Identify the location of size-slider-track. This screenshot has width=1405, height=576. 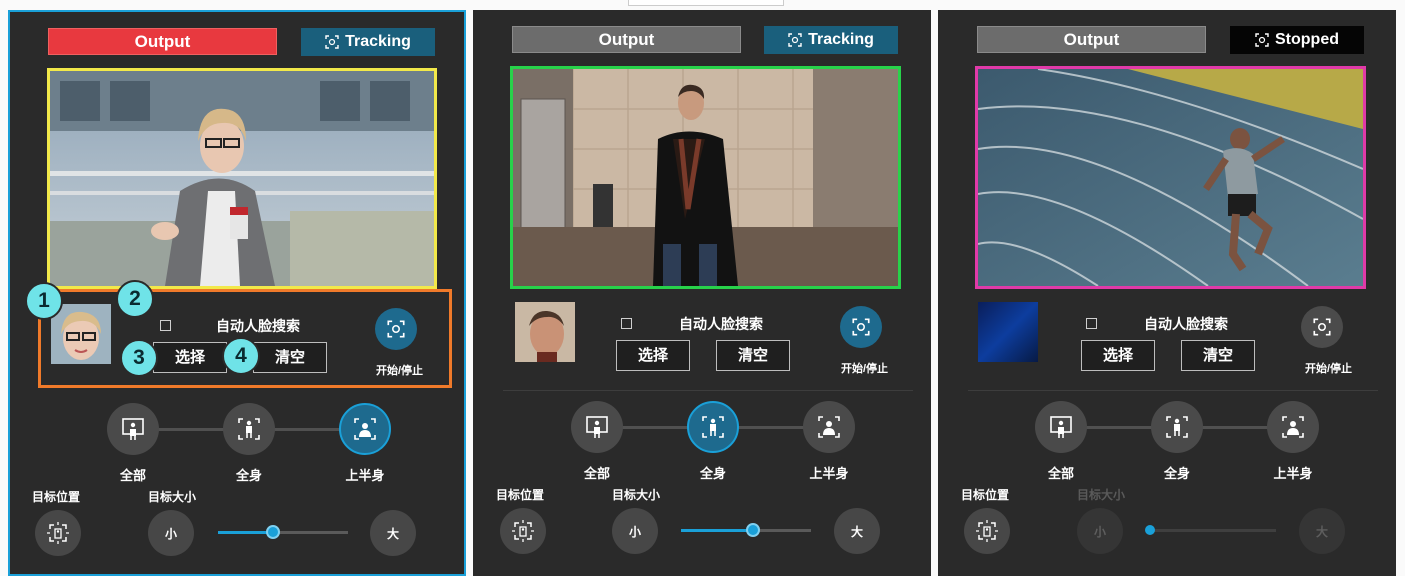
(1213, 530).